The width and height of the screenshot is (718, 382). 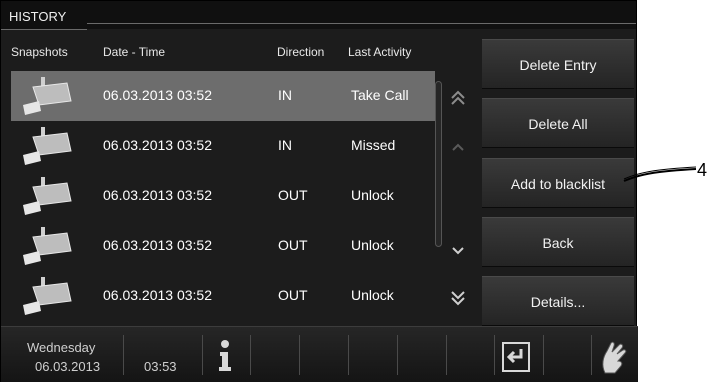 I want to click on cleaning-hand-icon, so click(x=614, y=357).